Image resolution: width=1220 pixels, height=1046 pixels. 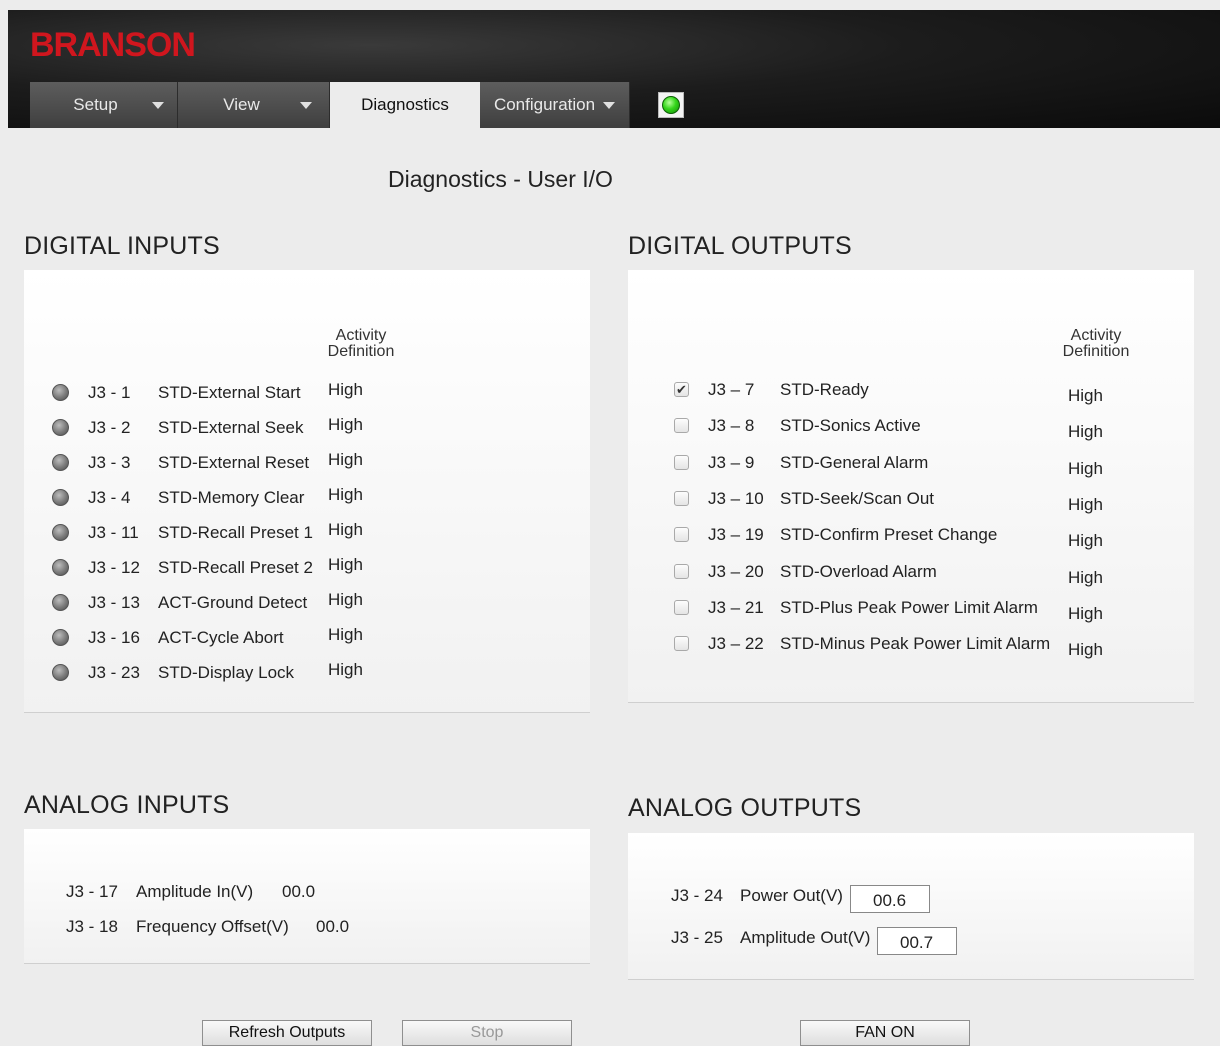 What do you see at coordinates (745, 808) in the screenshot?
I see `analog-outputs-title: ANALOG OUTPUTS` at bounding box center [745, 808].